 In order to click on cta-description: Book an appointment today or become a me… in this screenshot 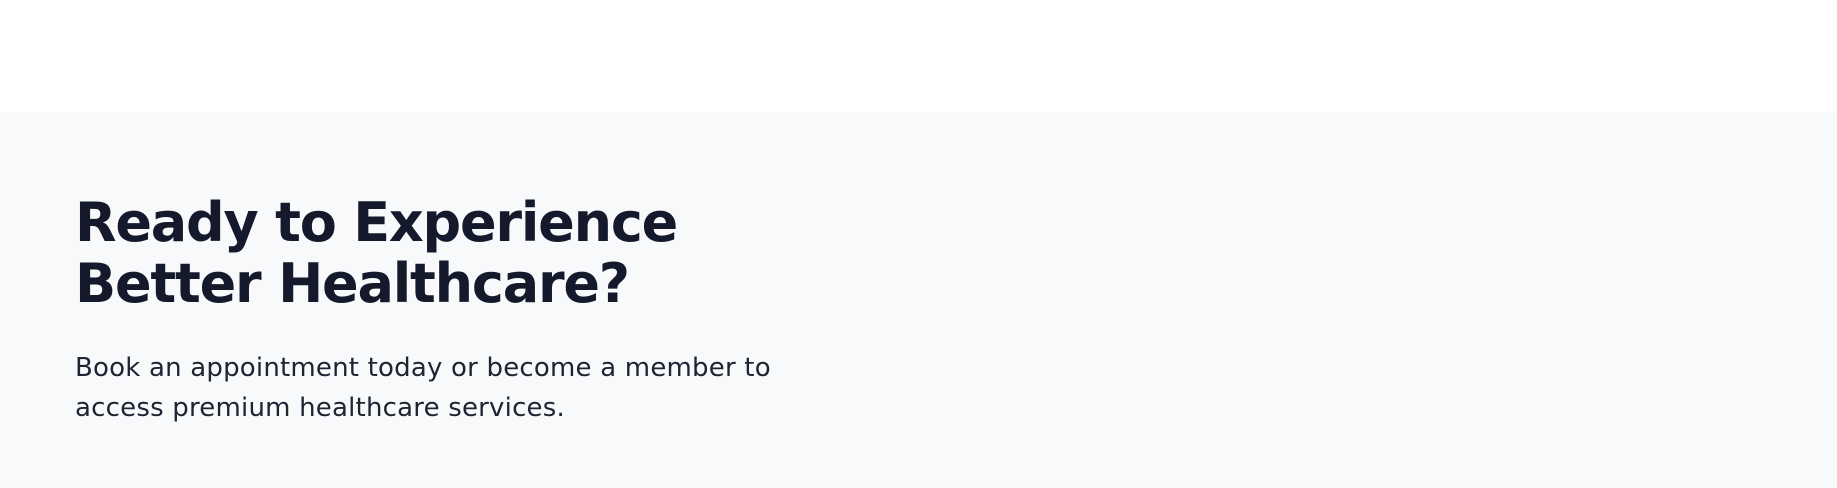, I will do `click(423, 388)`.